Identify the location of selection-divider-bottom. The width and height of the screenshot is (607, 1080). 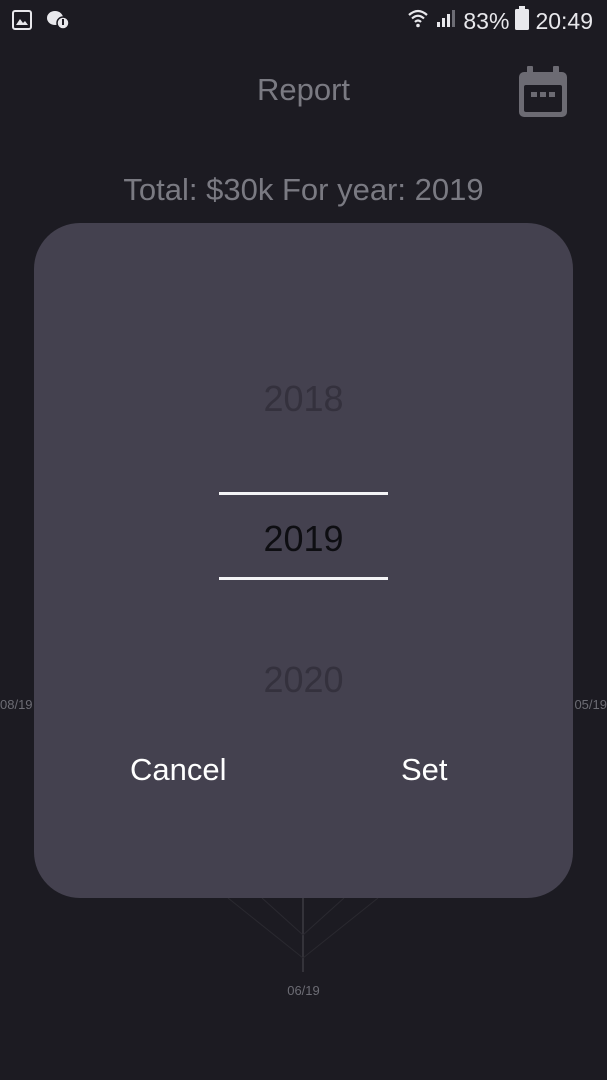
(303, 578).